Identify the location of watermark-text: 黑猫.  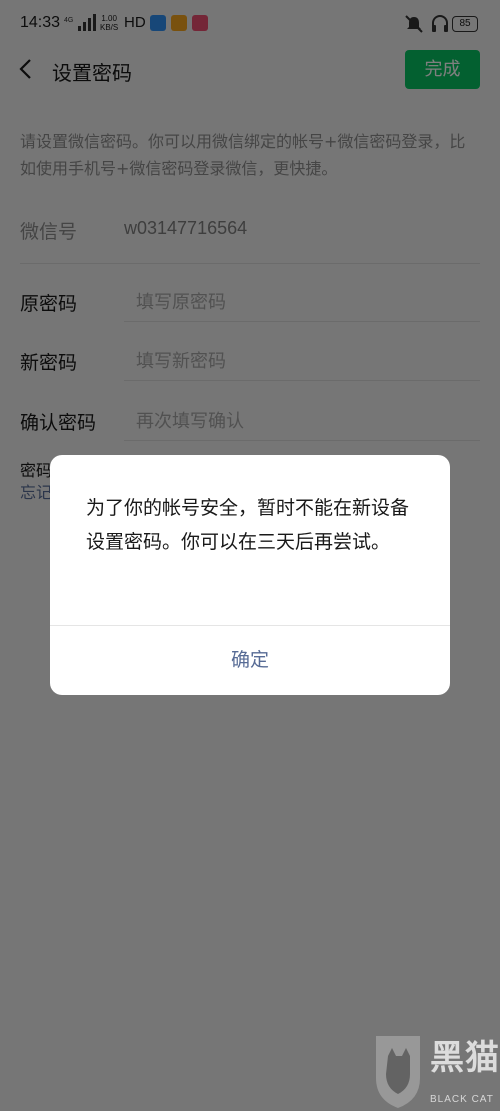
(465, 1058).